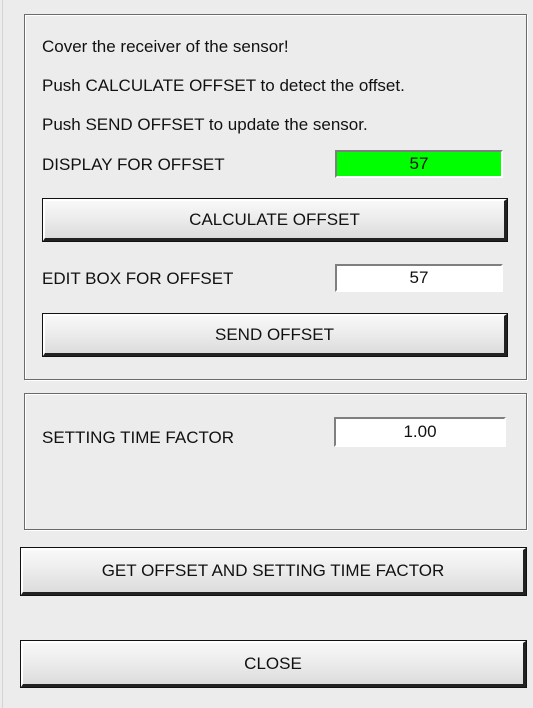 The height and width of the screenshot is (708, 533). Describe the element at coordinates (273, 664) in the screenshot. I see `close-button: CLOSE` at that location.